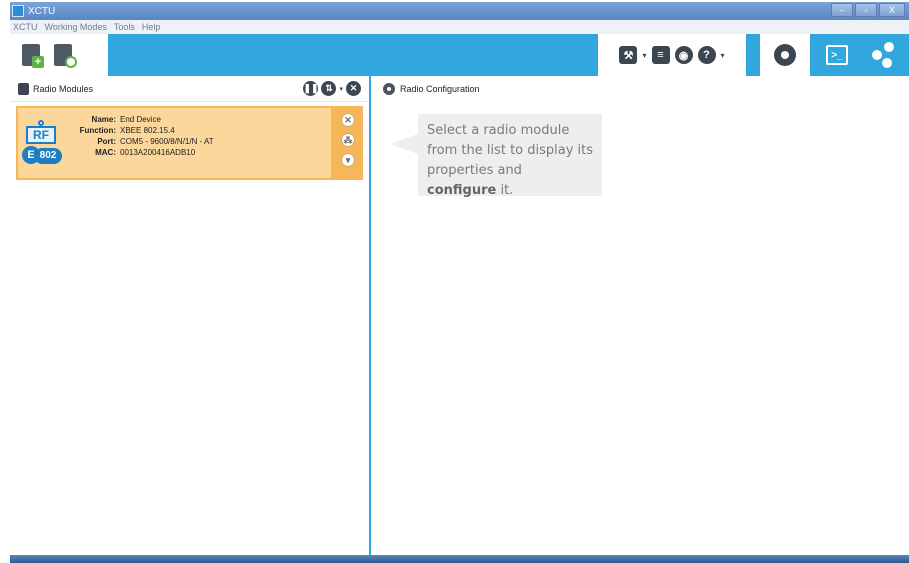 The image size is (909, 563). What do you see at coordinates (42, 11) in the screenshot?
I see `window-title: XCTU` at bounding box center [42, 11].